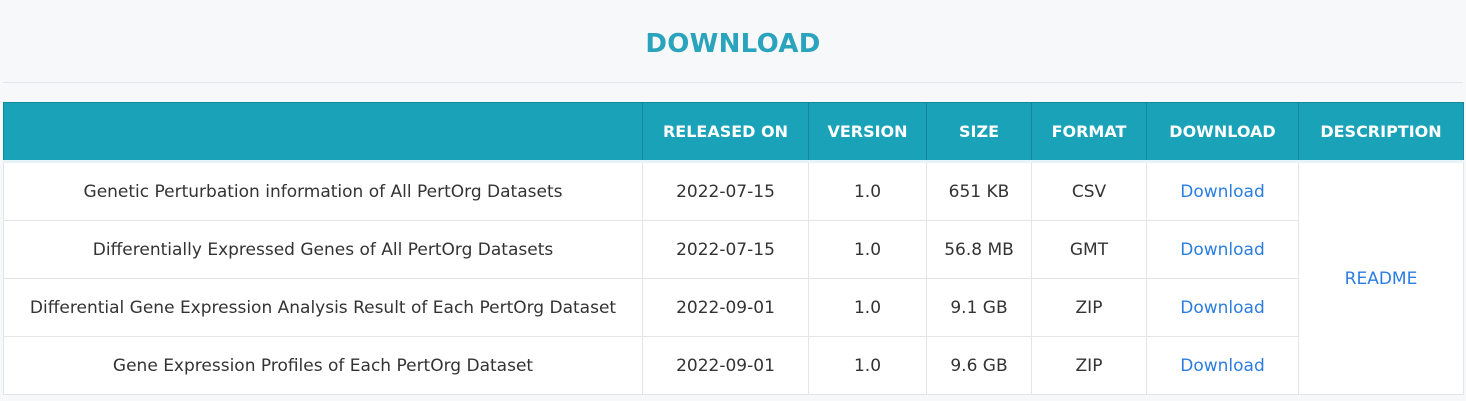 This screenshot has width=1466, height=401. What do you see at coordinates (867, 132) in the screenshot?
I see `column-header-version: VERSION` at bounding box center [867, 132].